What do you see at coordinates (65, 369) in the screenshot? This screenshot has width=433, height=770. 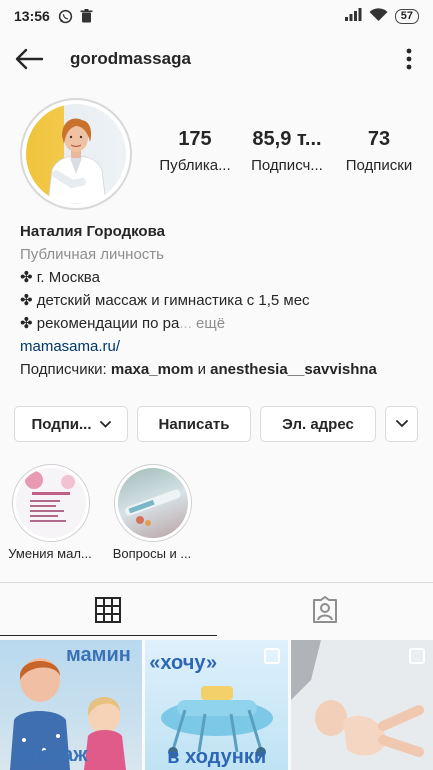 I see `followed-by-prefix: Подписчики:` at bounding box center [65, 369].